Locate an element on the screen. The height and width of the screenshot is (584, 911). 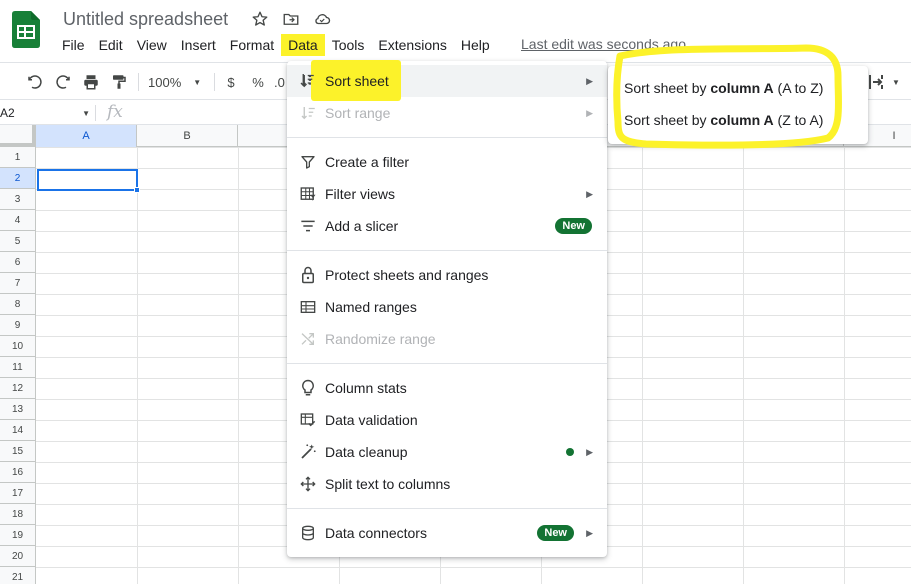
menu-item-data-cleanup: Data cleanup ▶ is located at coordinates (447, 452).